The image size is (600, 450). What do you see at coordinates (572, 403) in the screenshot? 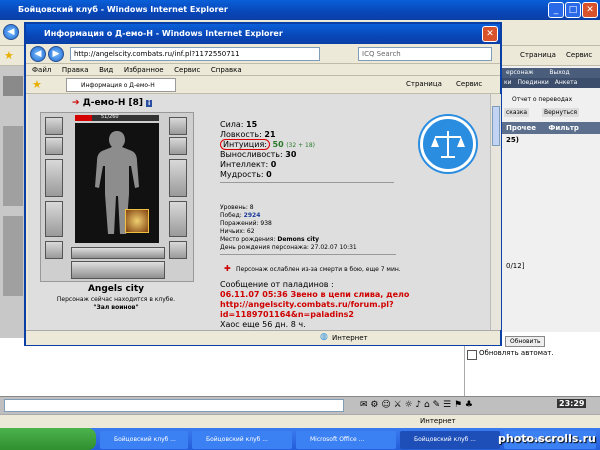
I see `game-clock: 23:29` at bounding box center [572, 403].